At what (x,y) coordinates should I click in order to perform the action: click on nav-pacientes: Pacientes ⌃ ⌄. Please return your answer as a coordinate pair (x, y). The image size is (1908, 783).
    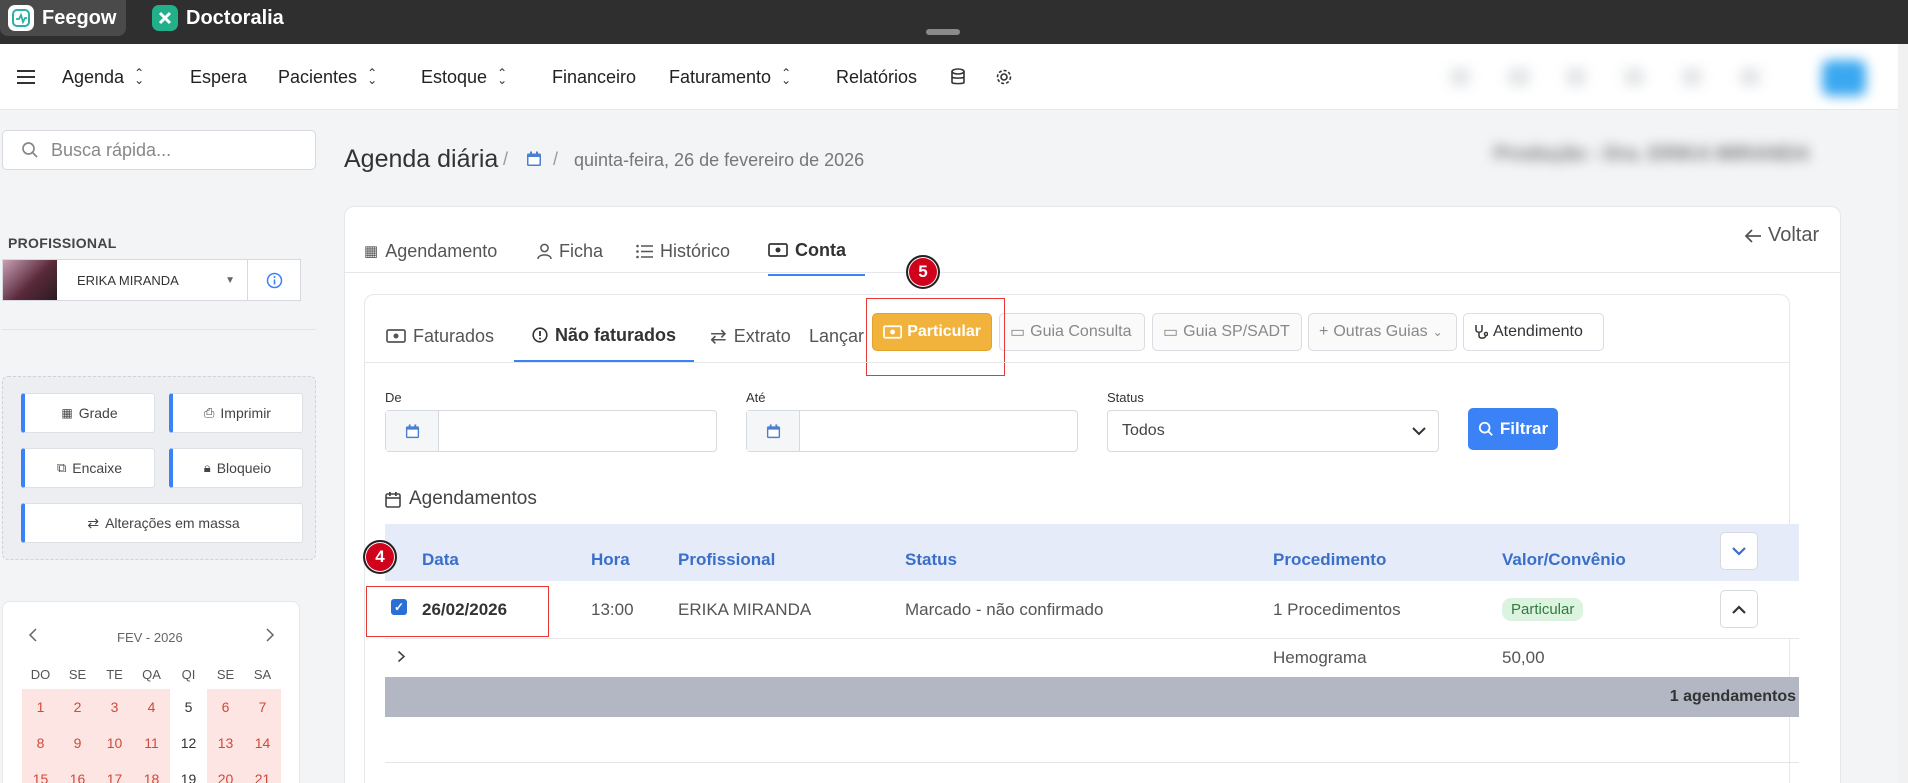
    Looking at the image, I should click on (327, 77).